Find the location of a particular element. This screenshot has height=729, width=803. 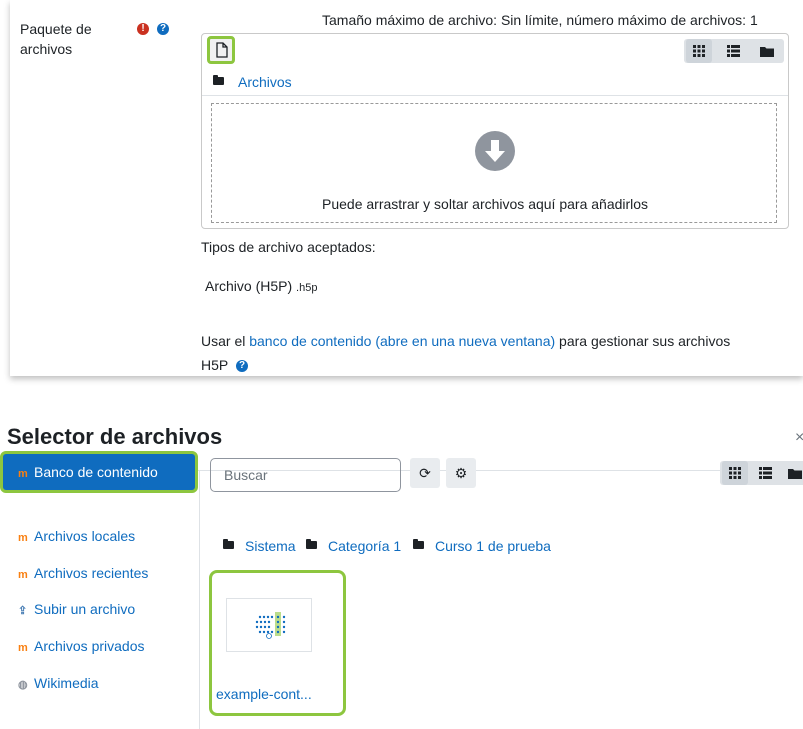

close-icon: × is located at coordinates (799, 438).